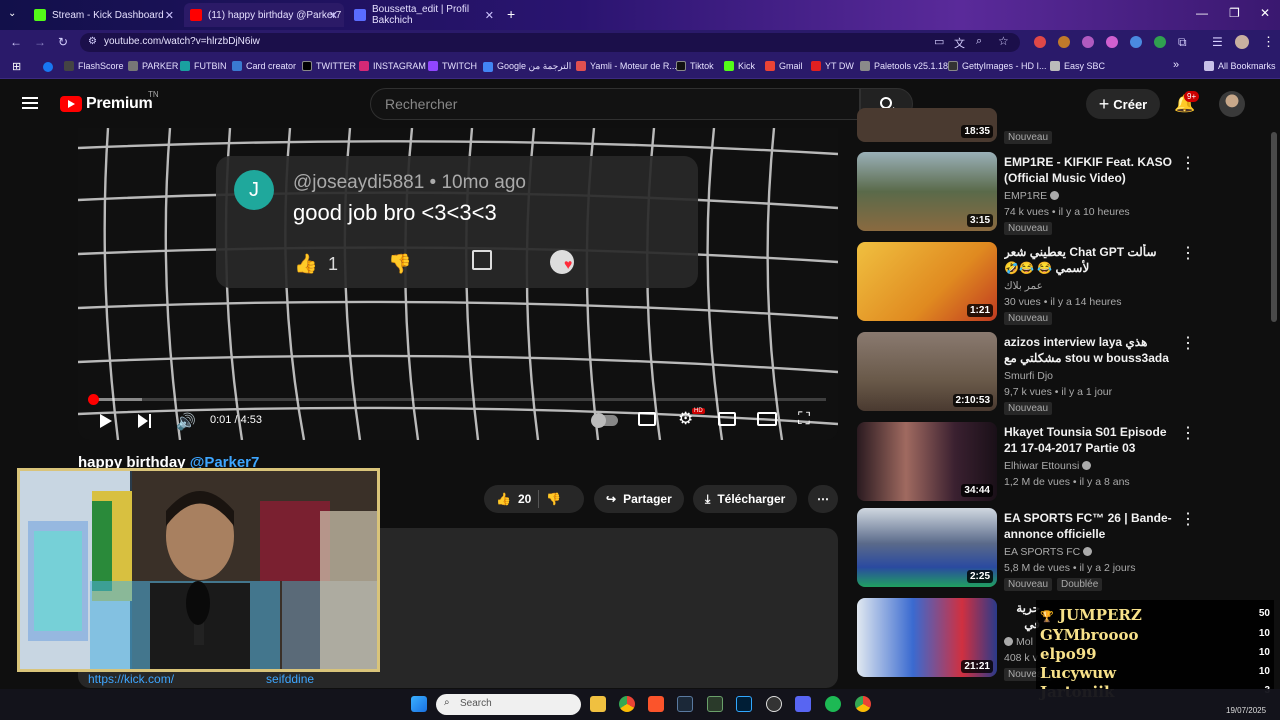  Describe the element at coordinates (739, 66) in the screenshot. I see `bookmark-kick: Kick` at that location.